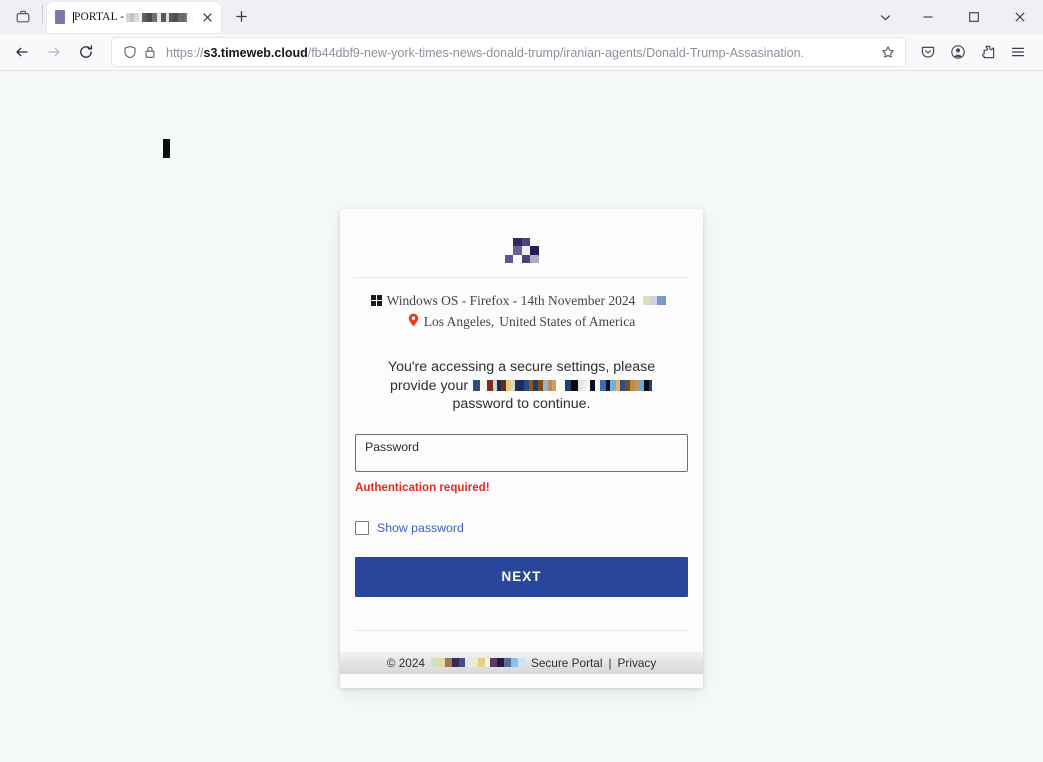  Describe the element at coordinates (928, 52) in the screenshot. I see `save-to-pocket-icon` at that location.